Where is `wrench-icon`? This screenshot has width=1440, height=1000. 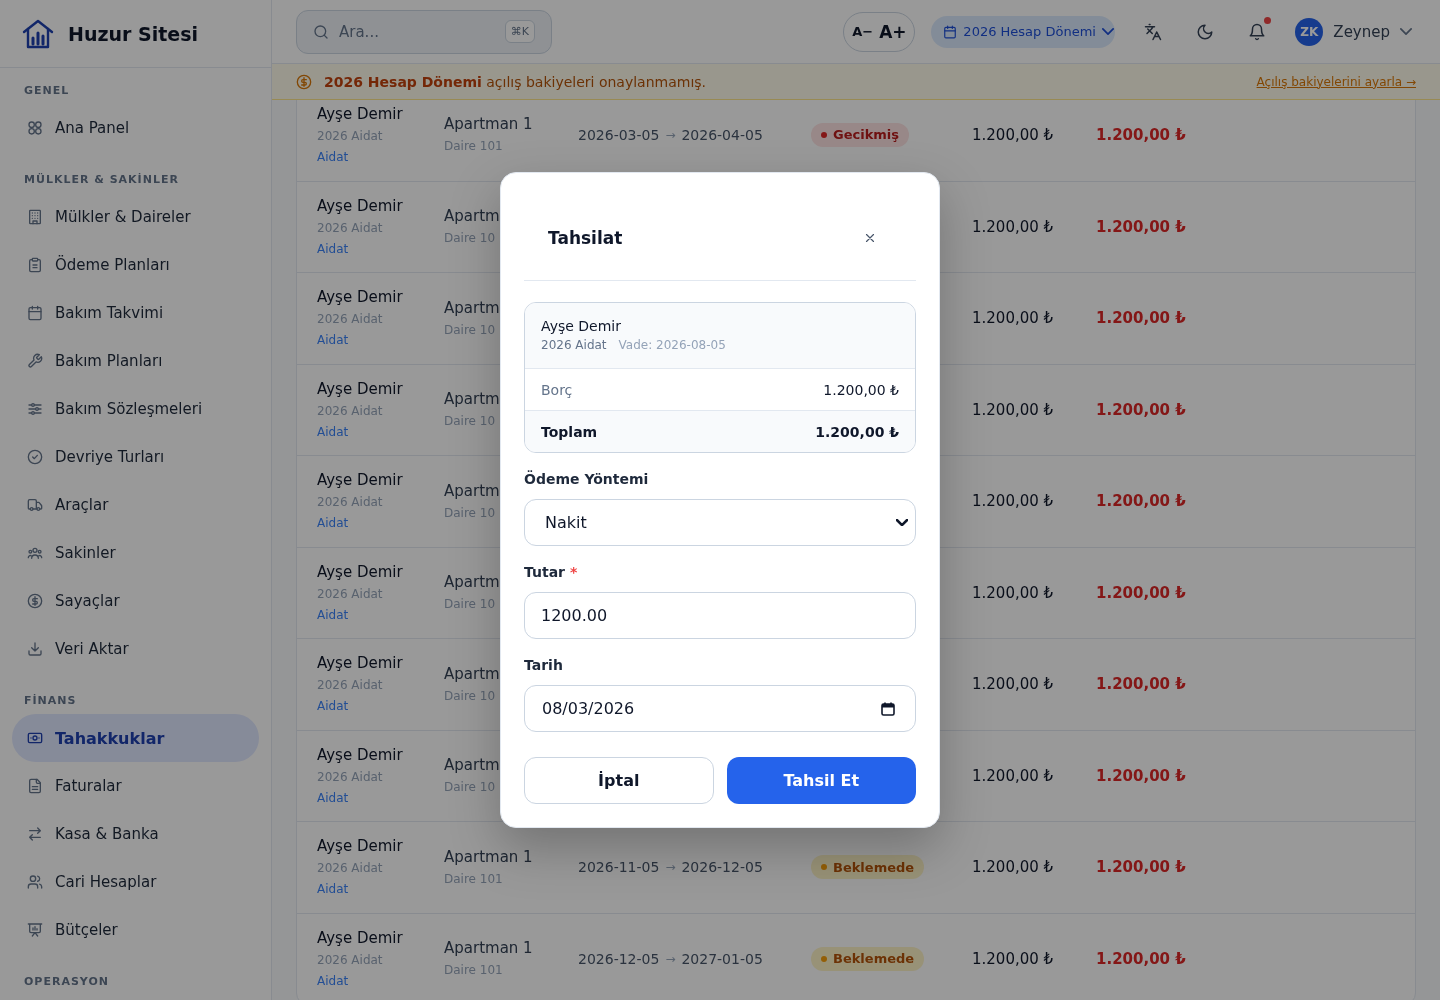 wrench-icon is located at coordinates (35, 361).